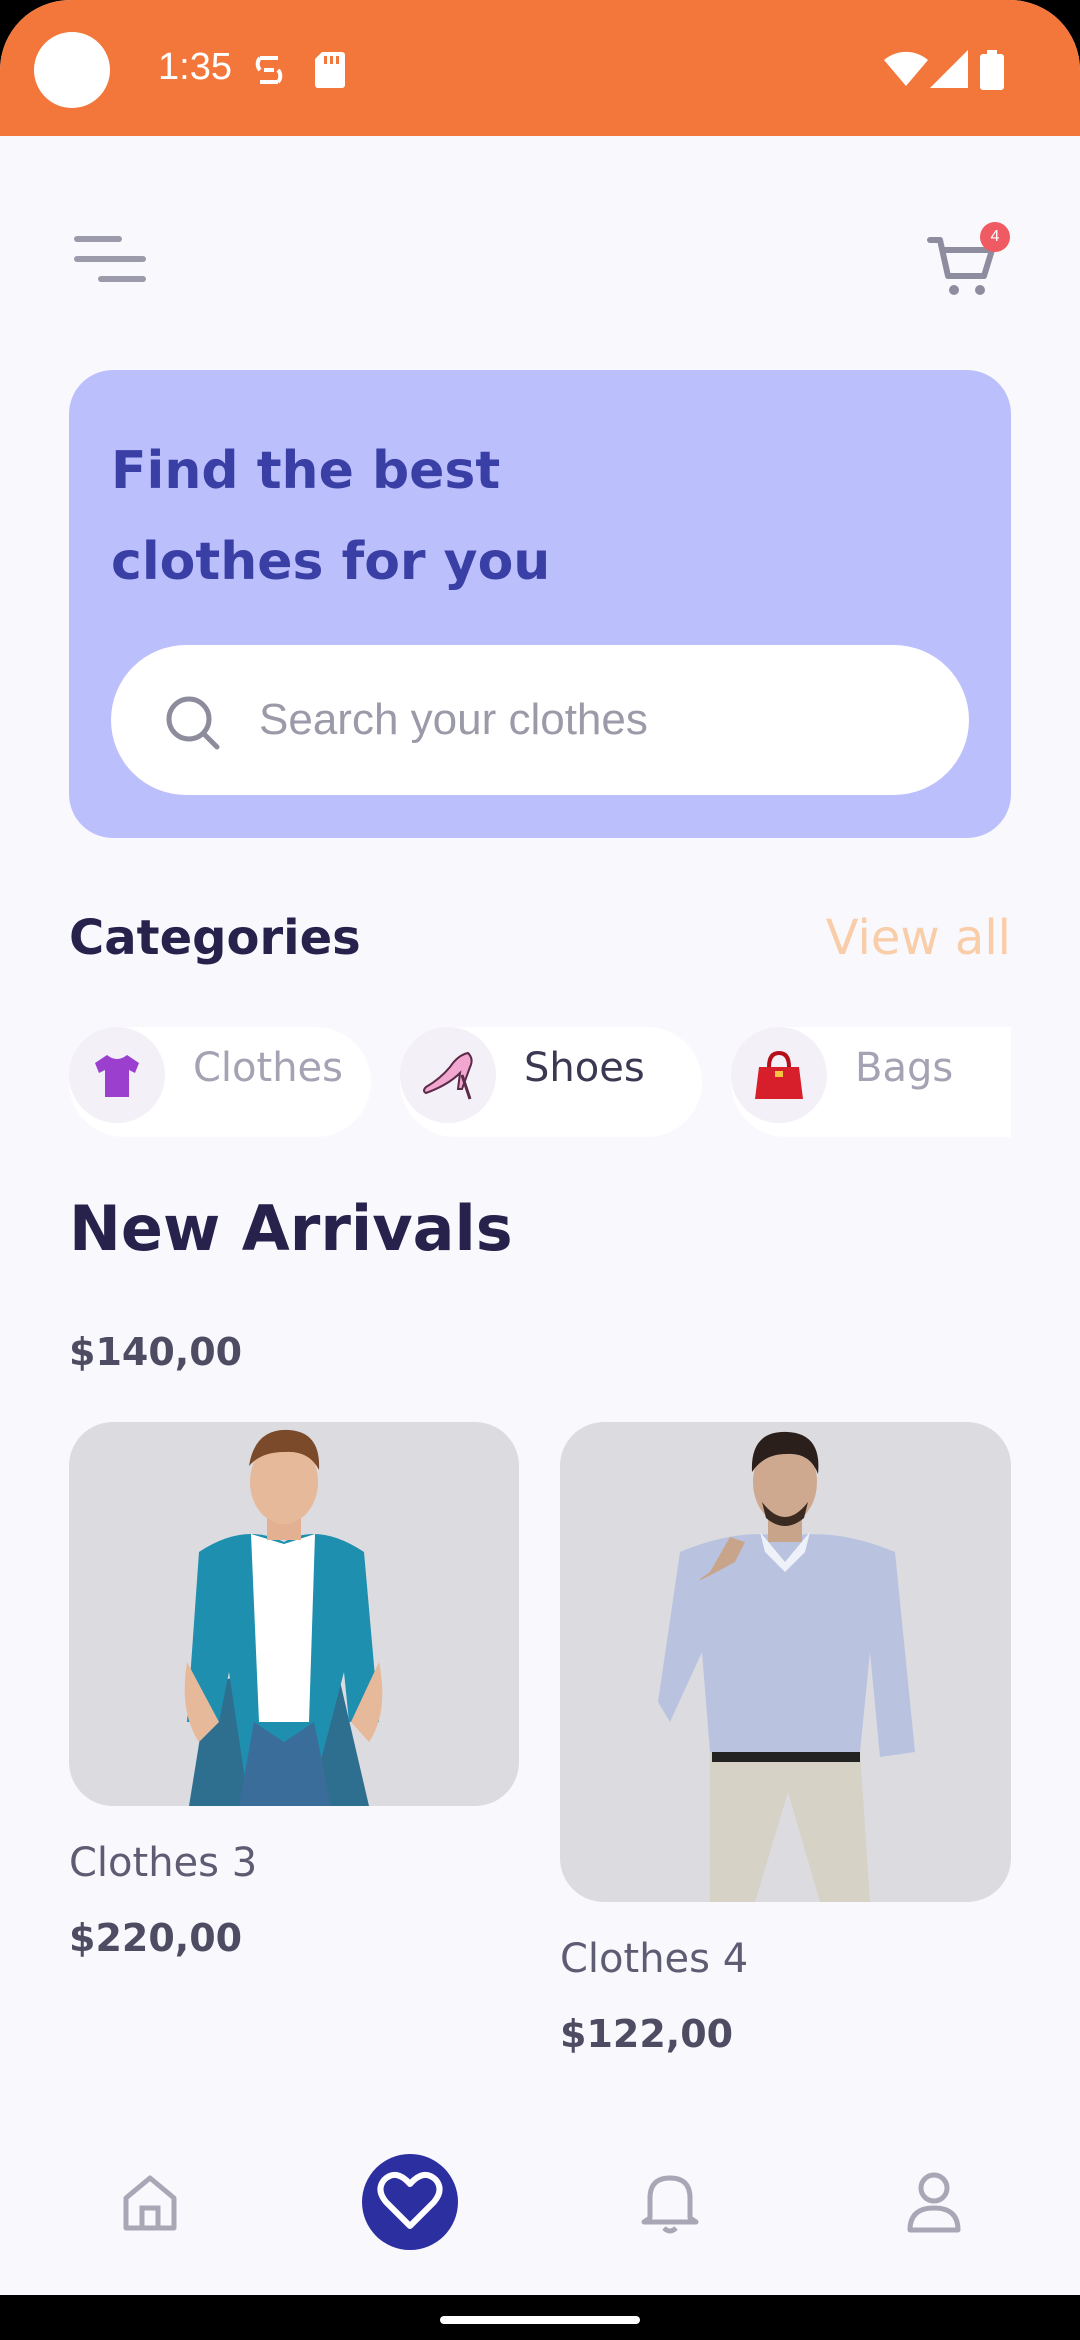 The image size is (1080, 2340). Describe the element at coordinates (306, 471) in the screenshot. I see `hero-title-line-1: Find the best` at that location.